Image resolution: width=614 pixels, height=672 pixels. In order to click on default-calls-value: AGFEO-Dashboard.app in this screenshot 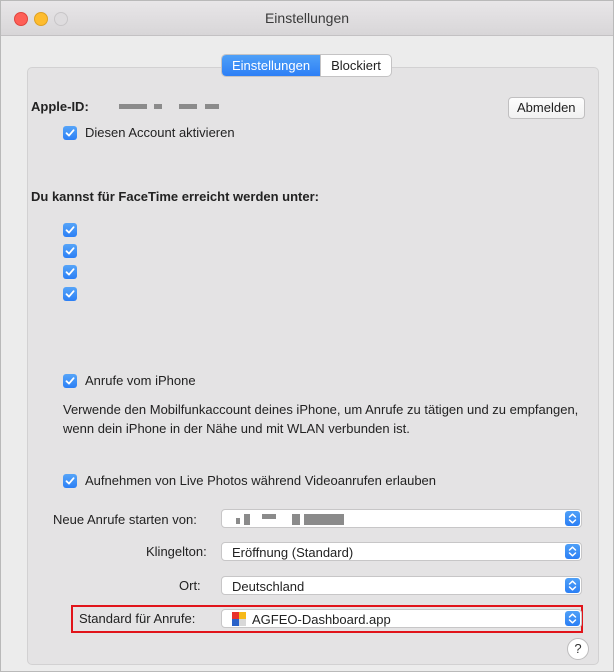, I will do `click(321, 619)`.